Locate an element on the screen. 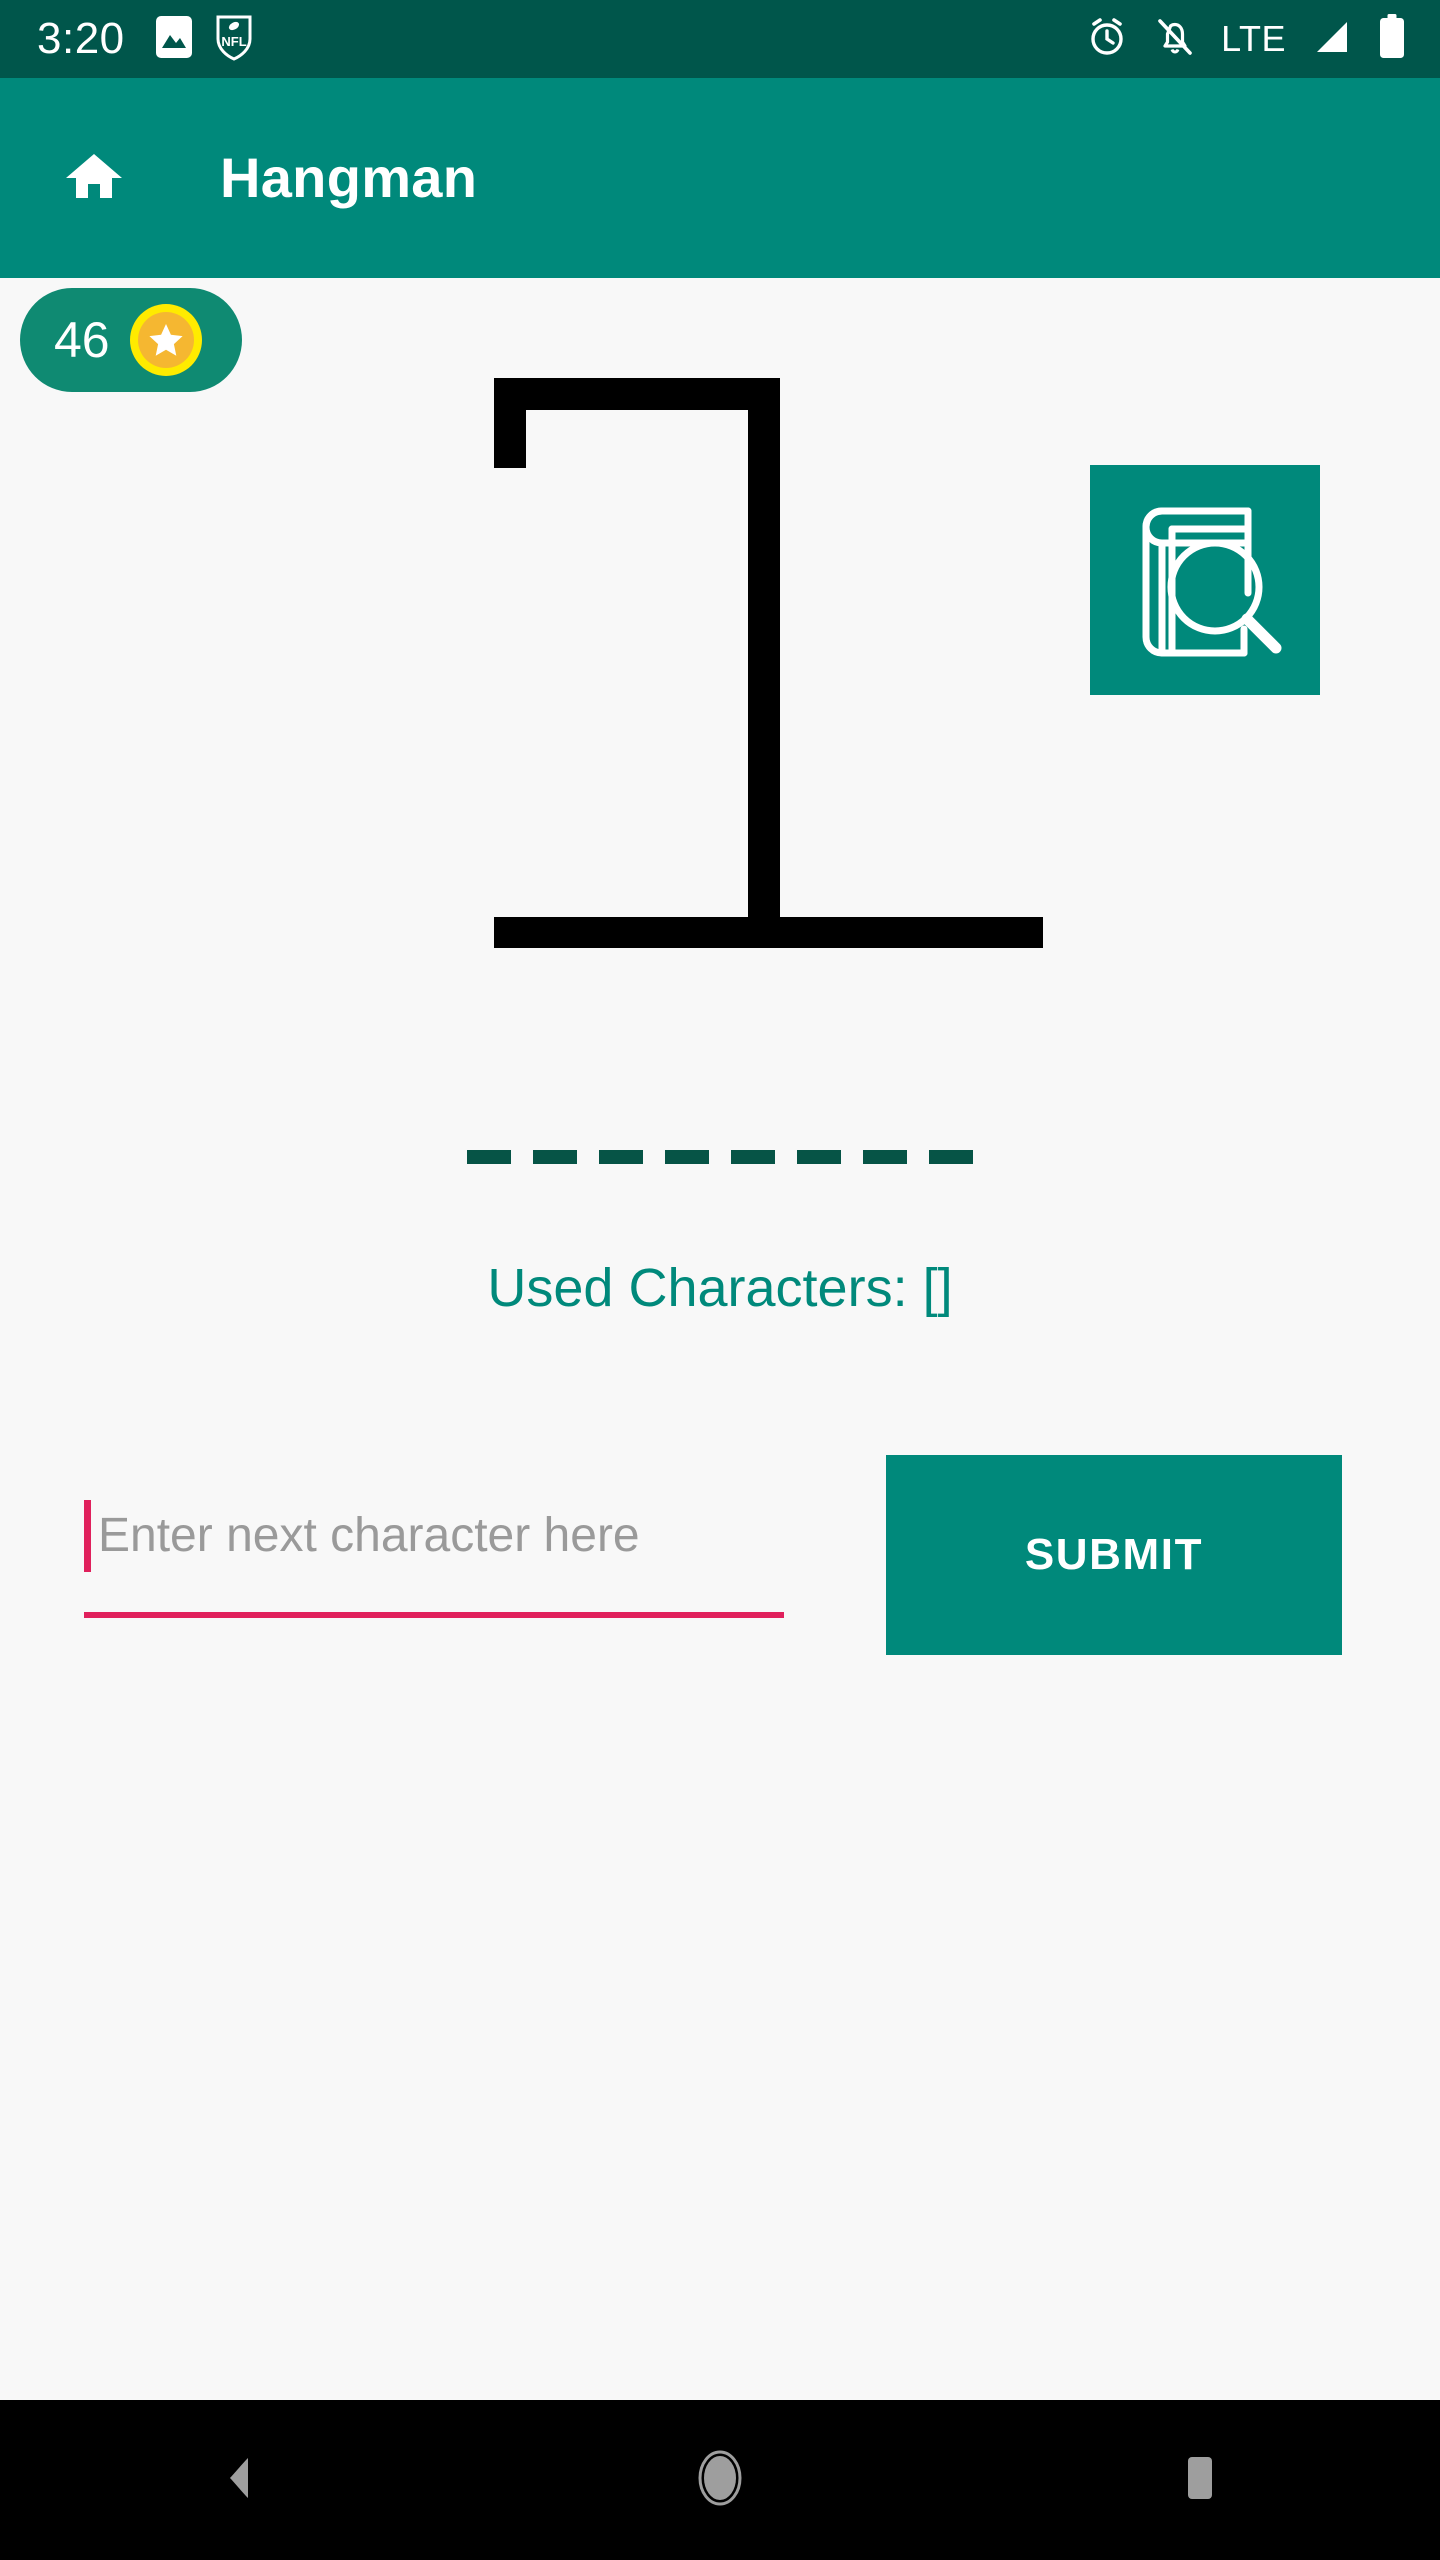  character-input: Enter next character here is located at coordinates (434, 1550).